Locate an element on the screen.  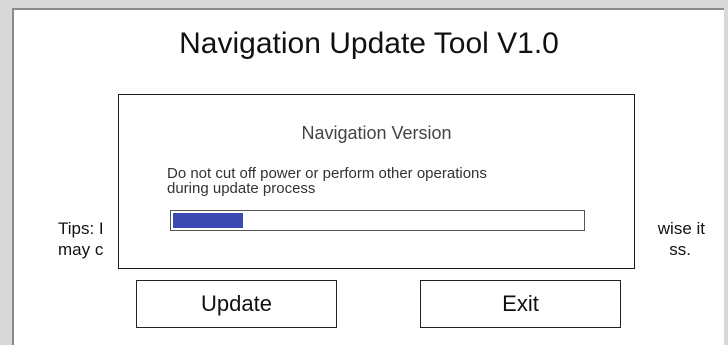
dialog-title: Navigation Version is located at coordinates (376, 133).